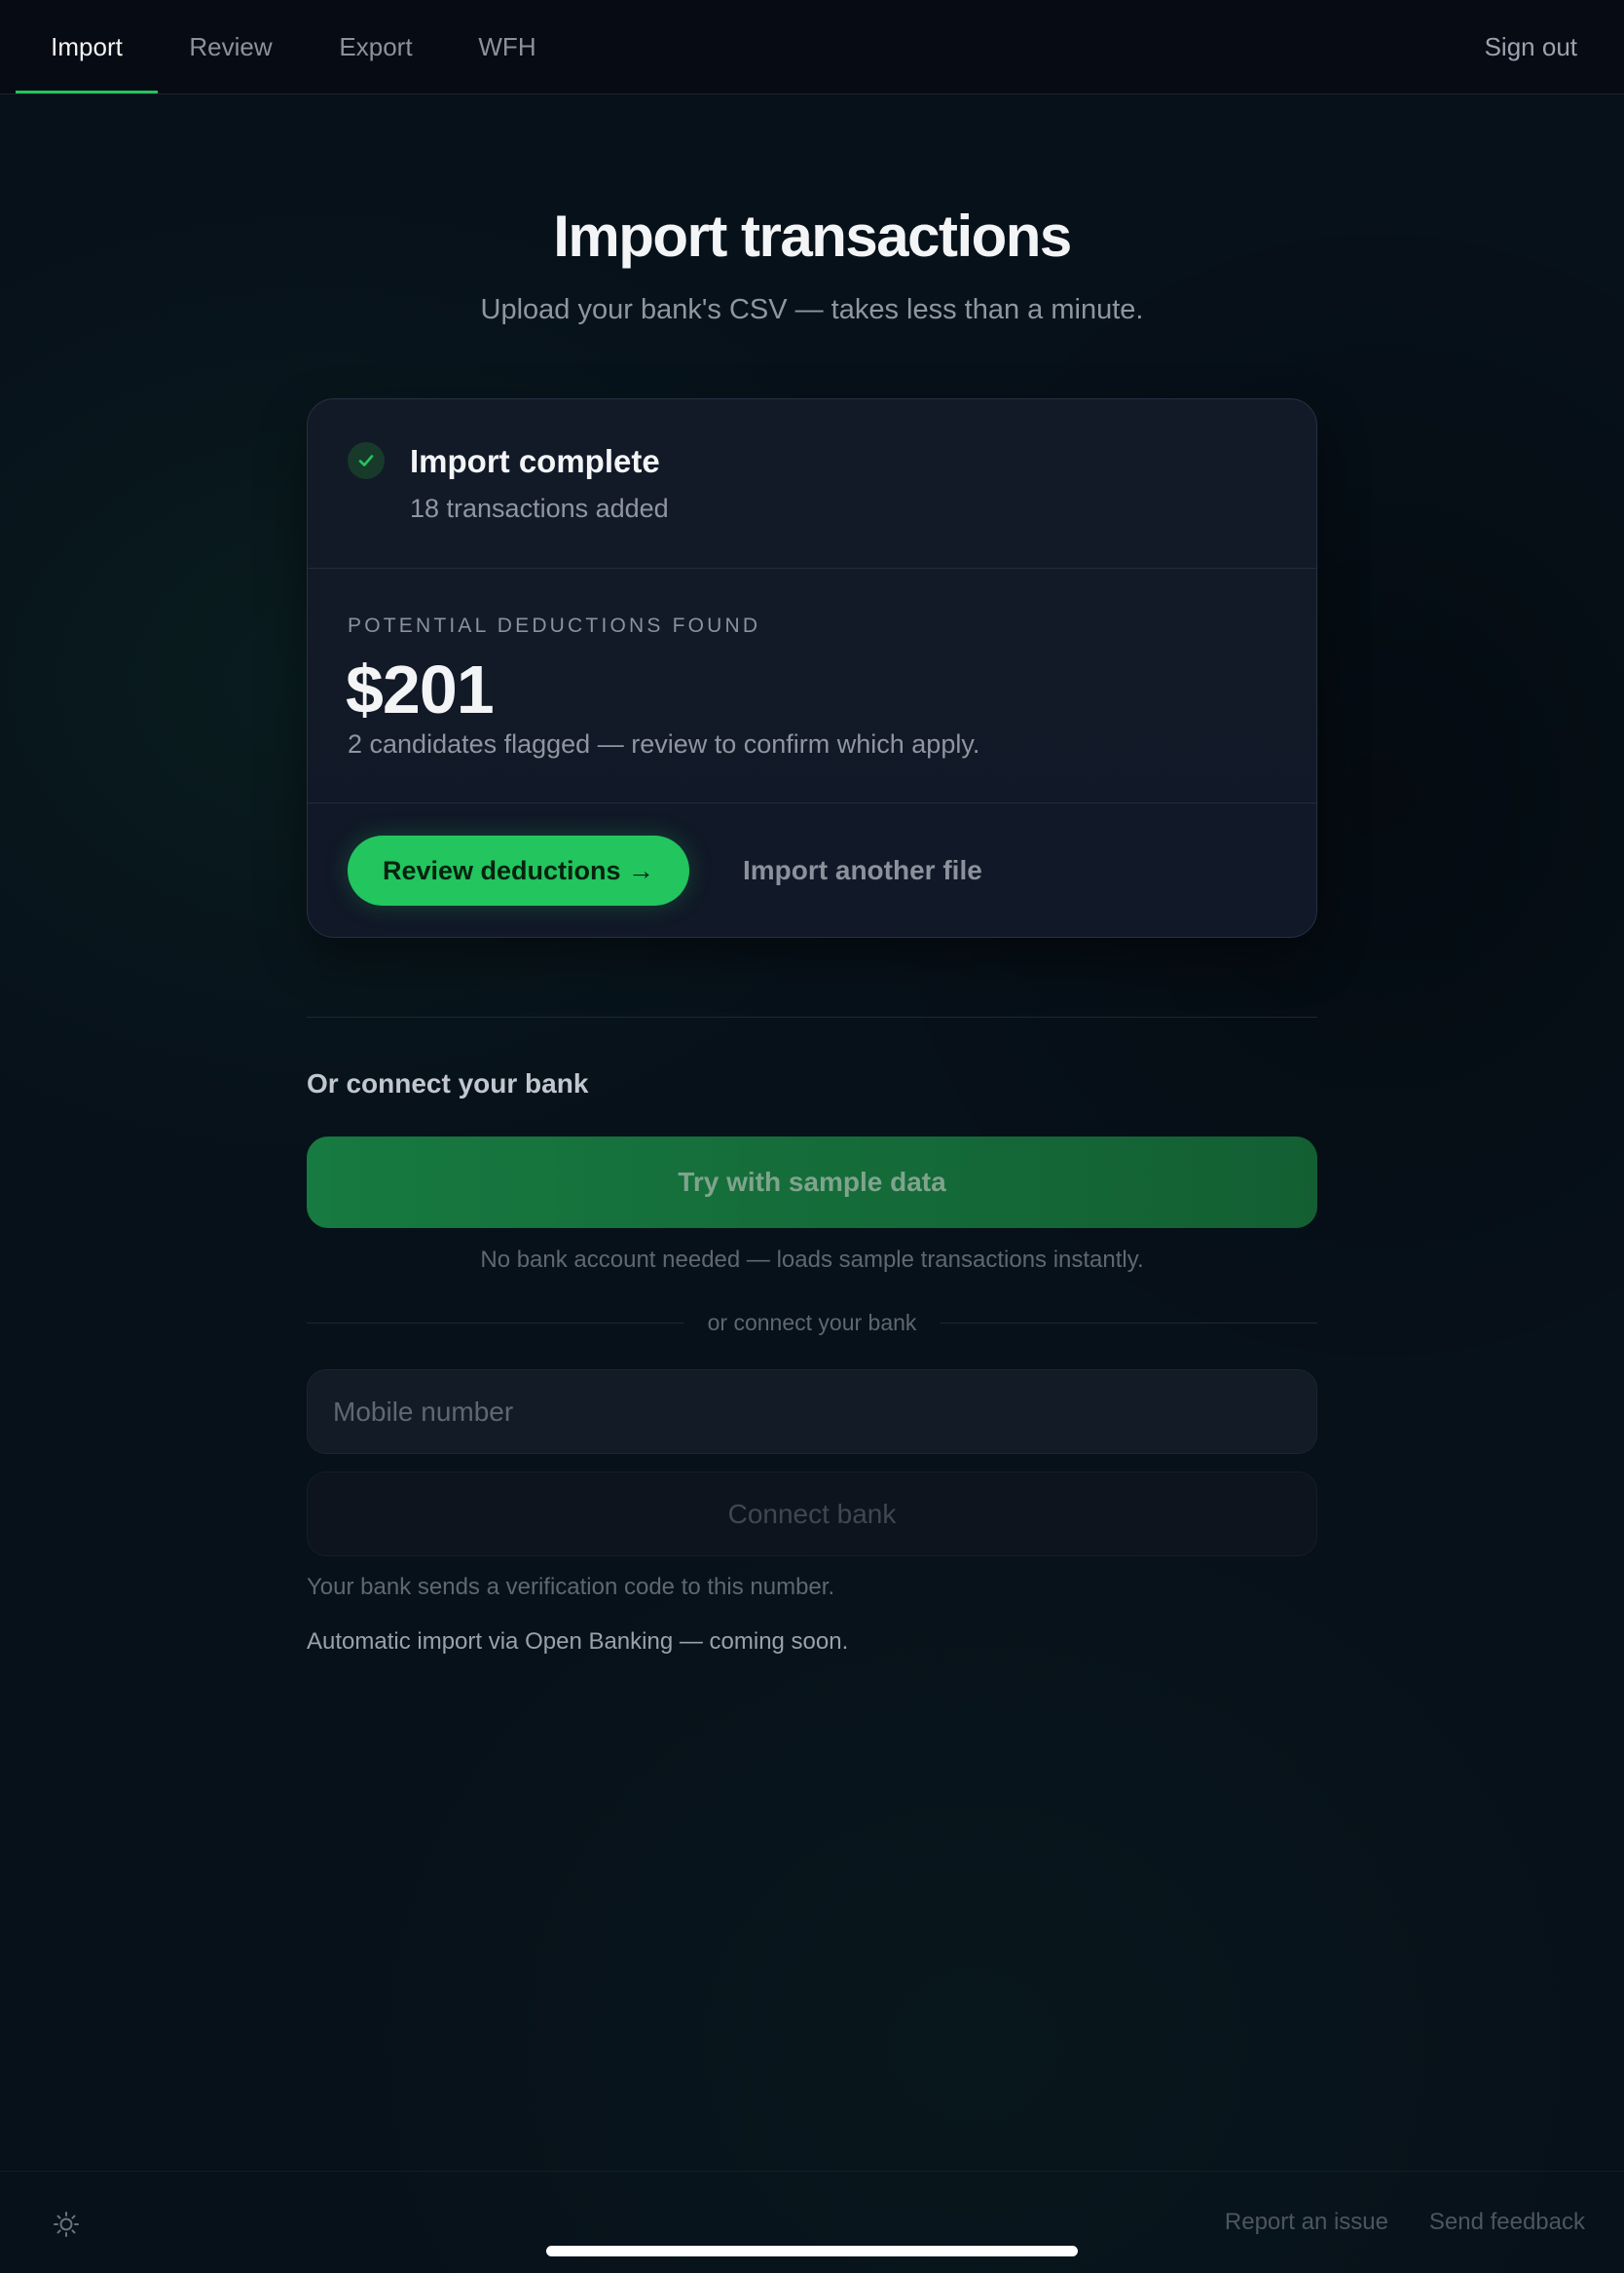  What do you see at coordinates (87, 46) in the screenshot?
I see `tab-import: Import` at bounding box center [87, 46].